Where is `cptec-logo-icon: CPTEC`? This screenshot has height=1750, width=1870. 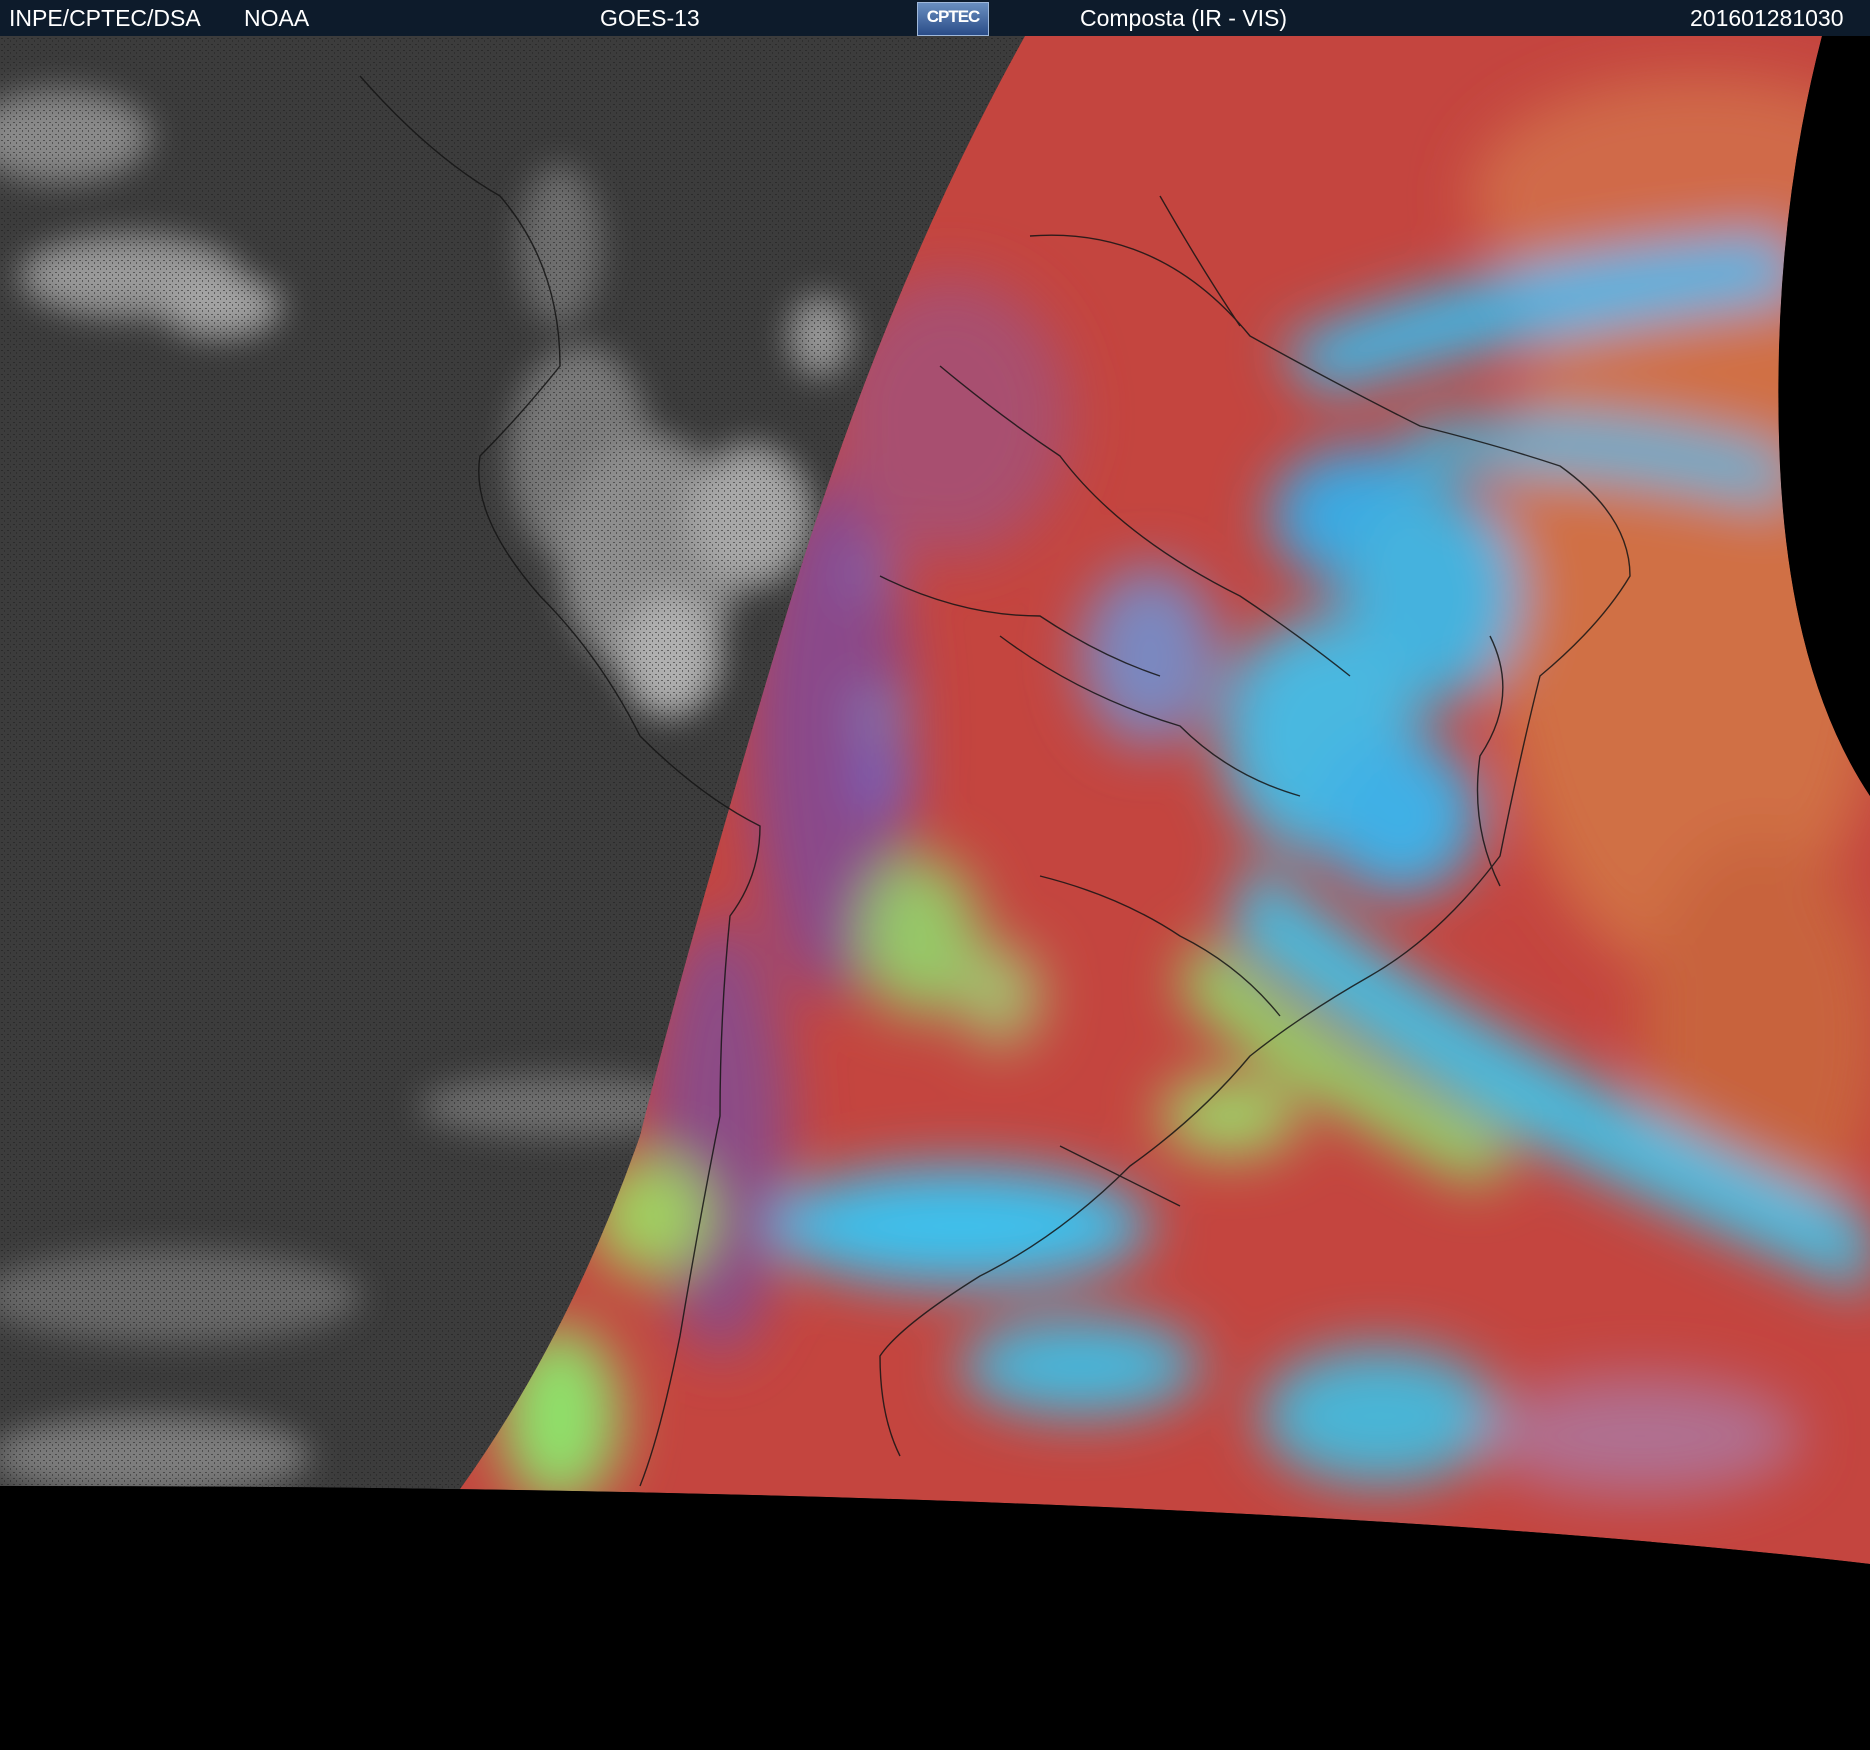
cptec-logo-icon: CPTEC is located at coordinates (953, 19).